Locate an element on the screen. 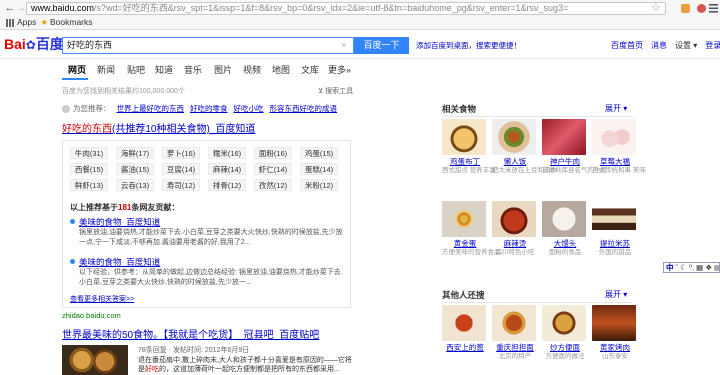 This screenshot has width=720, height=375. ingredient-chip: 西餐(15) is located at coordinates (89, 169).